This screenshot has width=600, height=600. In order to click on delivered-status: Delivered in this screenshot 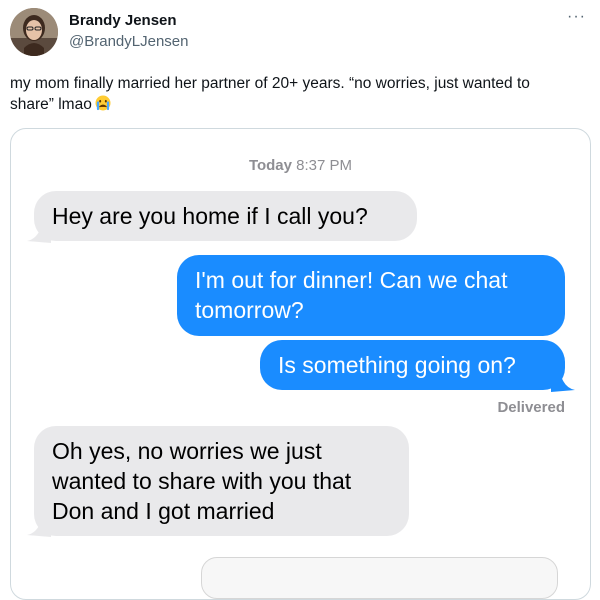, I will do `click(531, 407)`.